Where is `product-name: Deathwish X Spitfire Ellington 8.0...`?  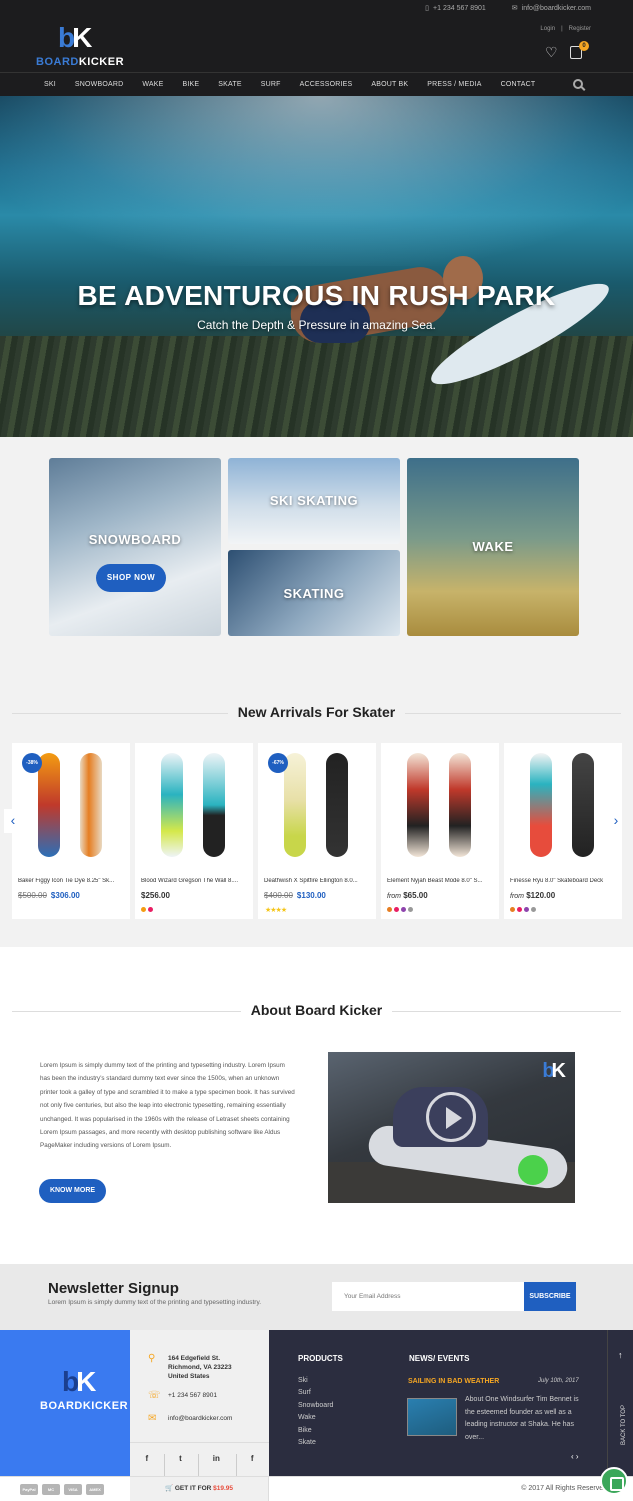 product-name: Deathwish X Spitfire Ellington 8.0... is located at coordinates (318, 881).